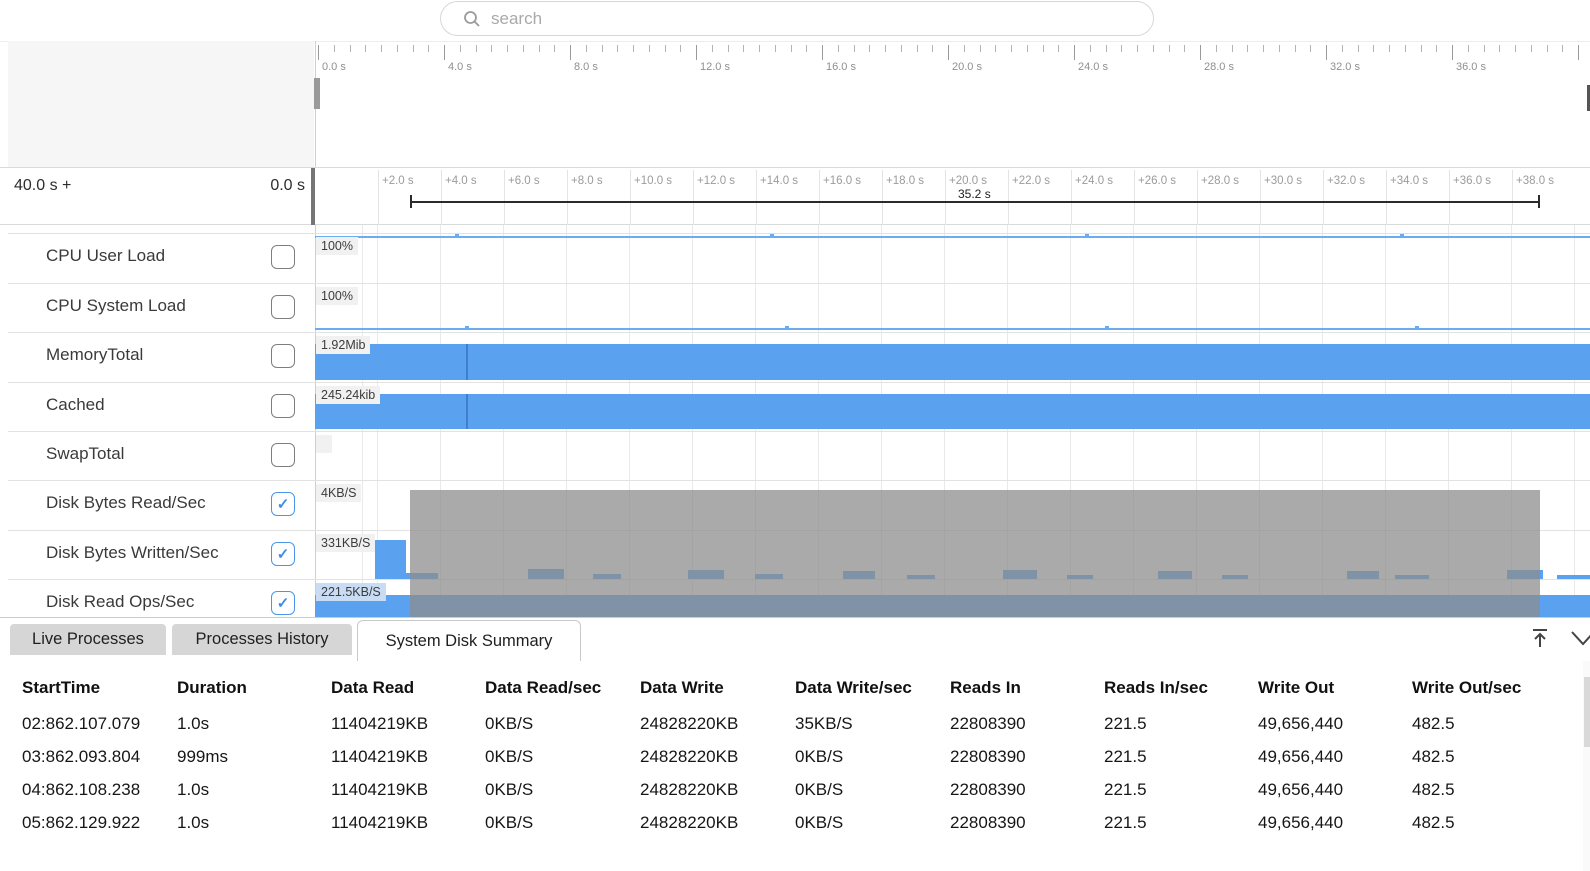 This screenshot has width=1590, height=871. I want to click on table-header-cell: StartTime, so click(61, 687).